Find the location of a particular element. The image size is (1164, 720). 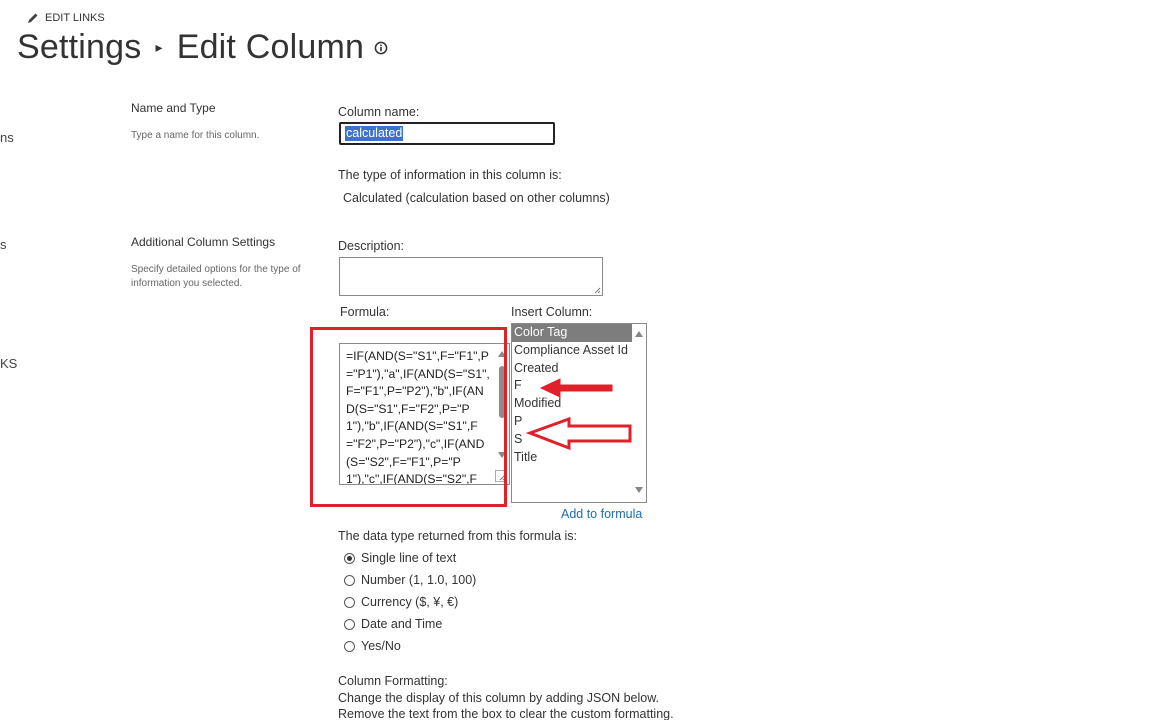

radio-number: Number (1, 1.0, 100) is located at coordinates (410, 580).